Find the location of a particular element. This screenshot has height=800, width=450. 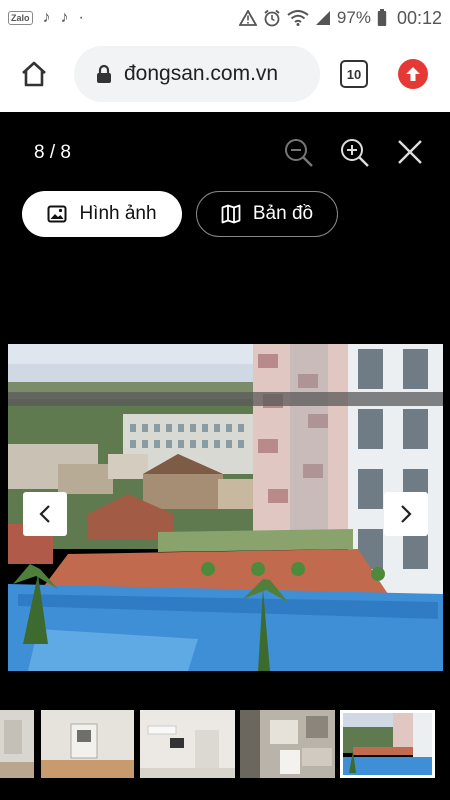

chevron-left-icon is located at coordinates (44, 514).